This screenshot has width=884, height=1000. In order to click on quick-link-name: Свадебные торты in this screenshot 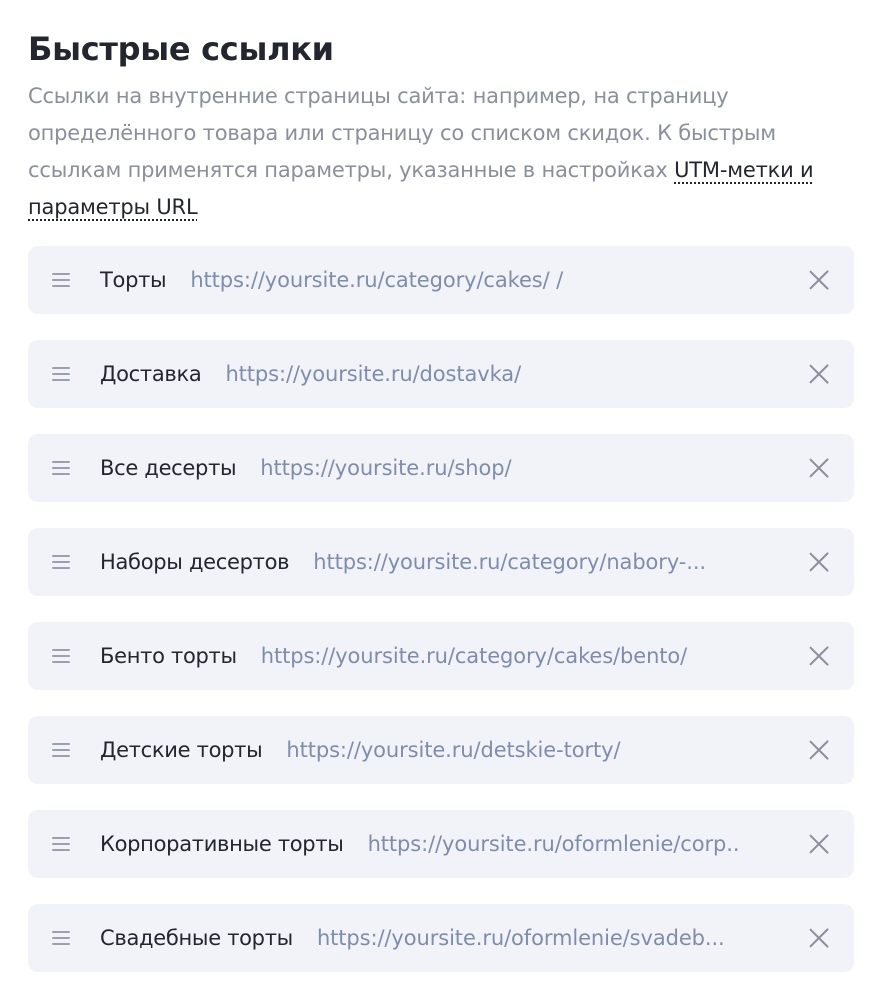, I will do `click(196, 938)`.